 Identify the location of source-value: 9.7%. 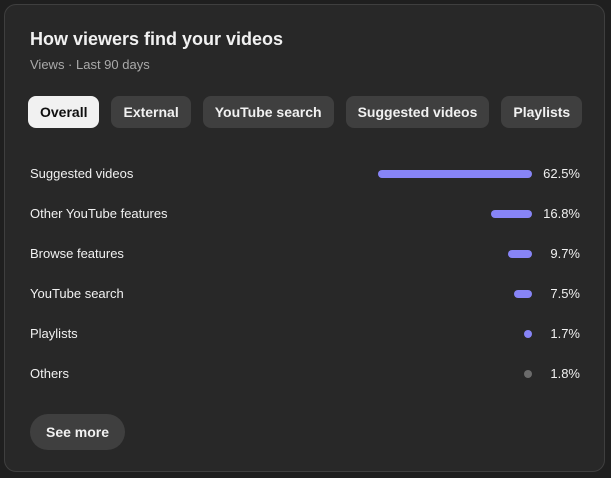
(565, 253).